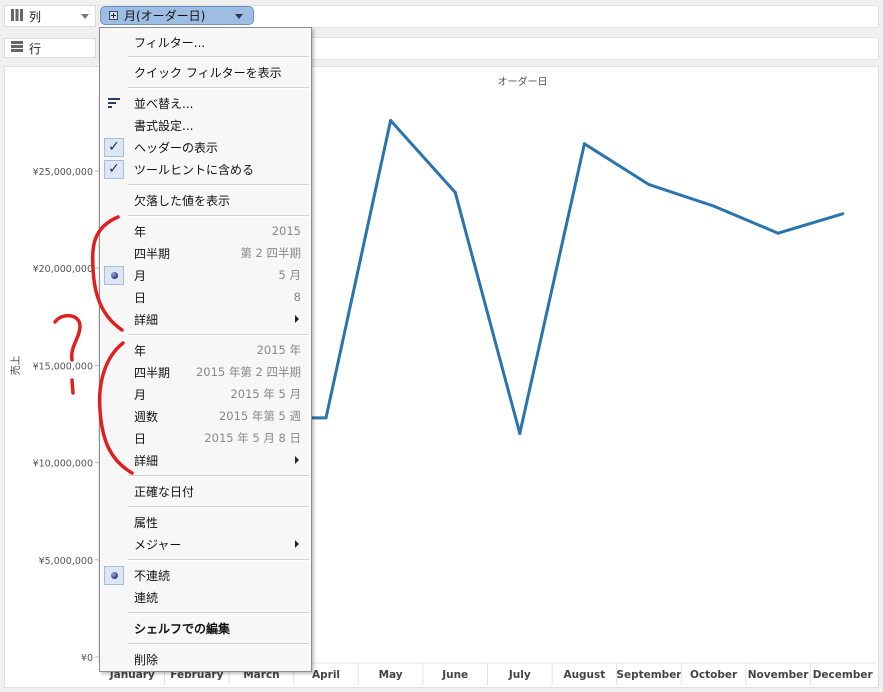  I want to click on menu-item-datevalue-quarter: 四半期 2015 年第 2 四半期, so click(205, 372).